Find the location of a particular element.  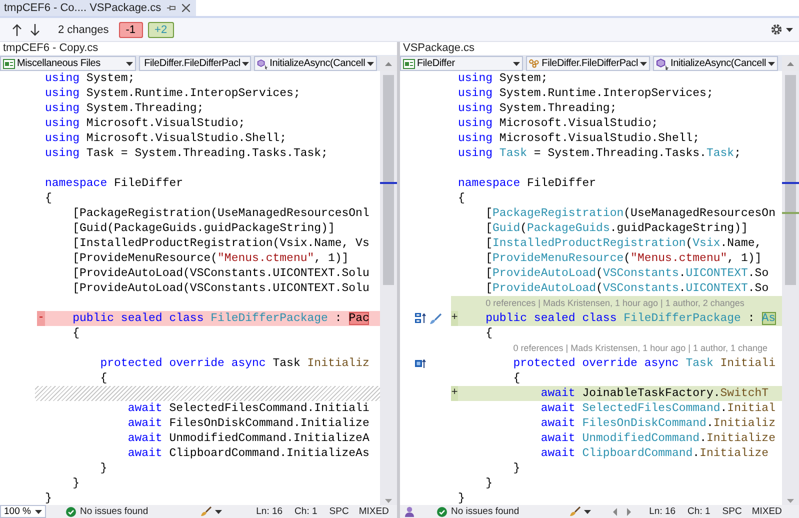

code-line: await ClipboardCommand.InitializeAs is located at coordinates (248, 453).